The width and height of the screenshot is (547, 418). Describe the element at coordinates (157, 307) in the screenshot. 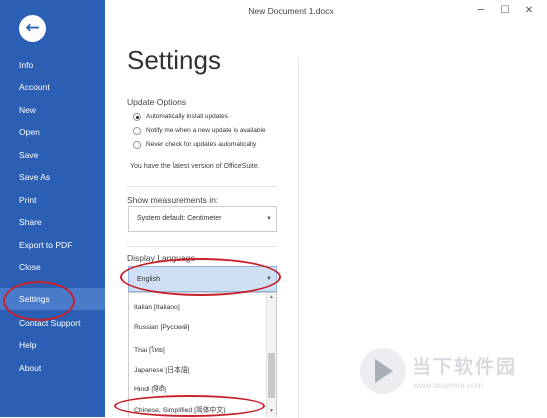

I see `language-option-italian: Italian [Italiano]` at that location.